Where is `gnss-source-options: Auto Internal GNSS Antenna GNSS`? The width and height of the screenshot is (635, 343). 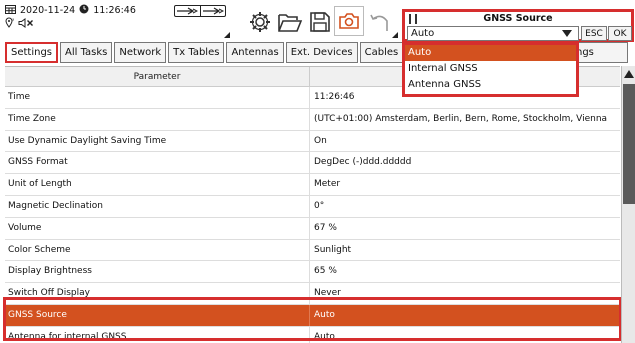
gnss-source-options: Auto Internal GNSS Antenna GNSS is located at coordinates (490, 69).